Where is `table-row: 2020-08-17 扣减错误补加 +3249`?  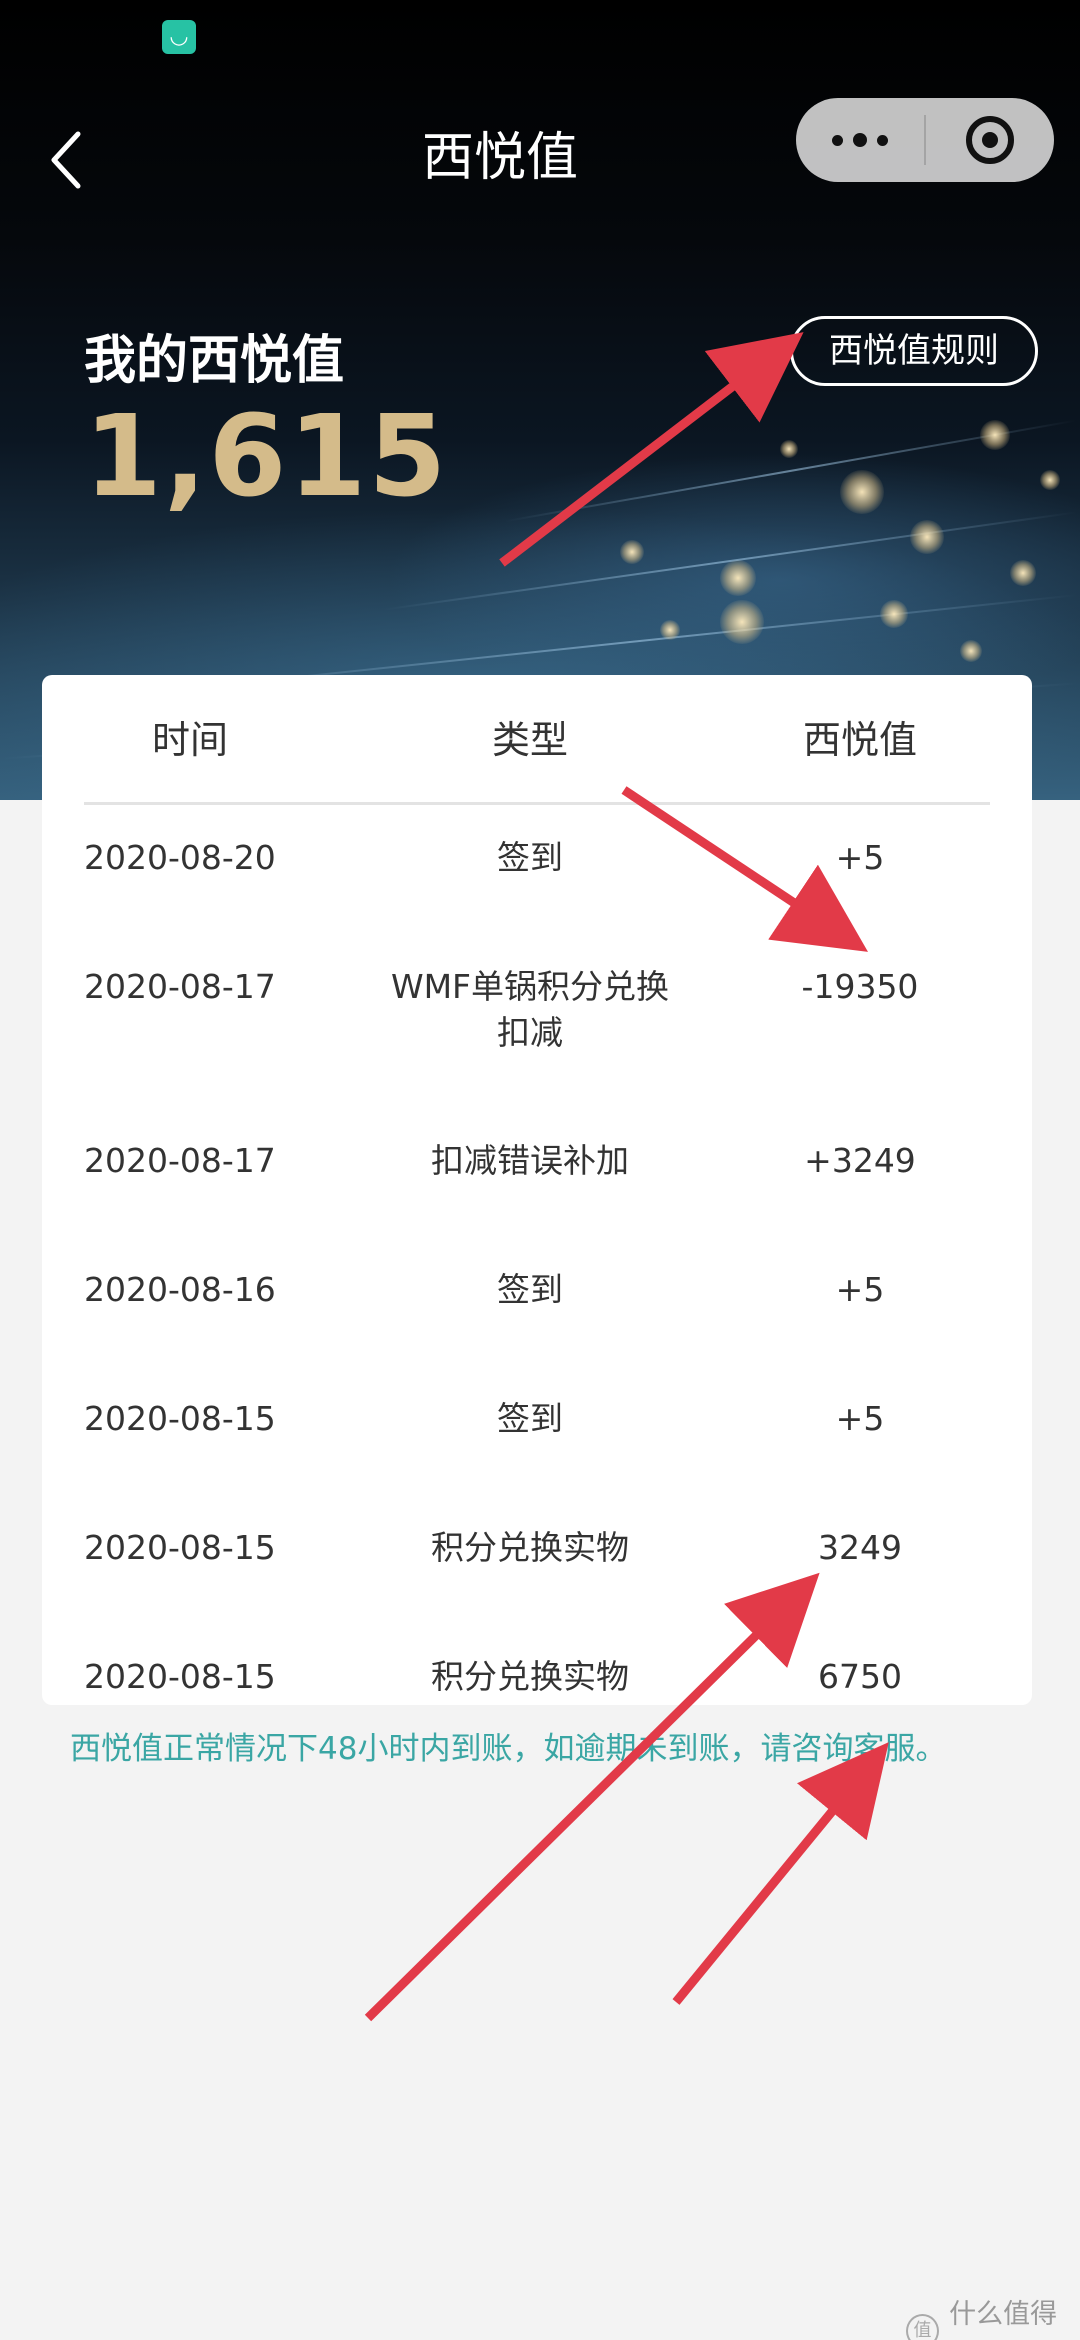 table-row: 2020-08-17 扣减错误补加 +3249 is located at coordinates (537, 1161).